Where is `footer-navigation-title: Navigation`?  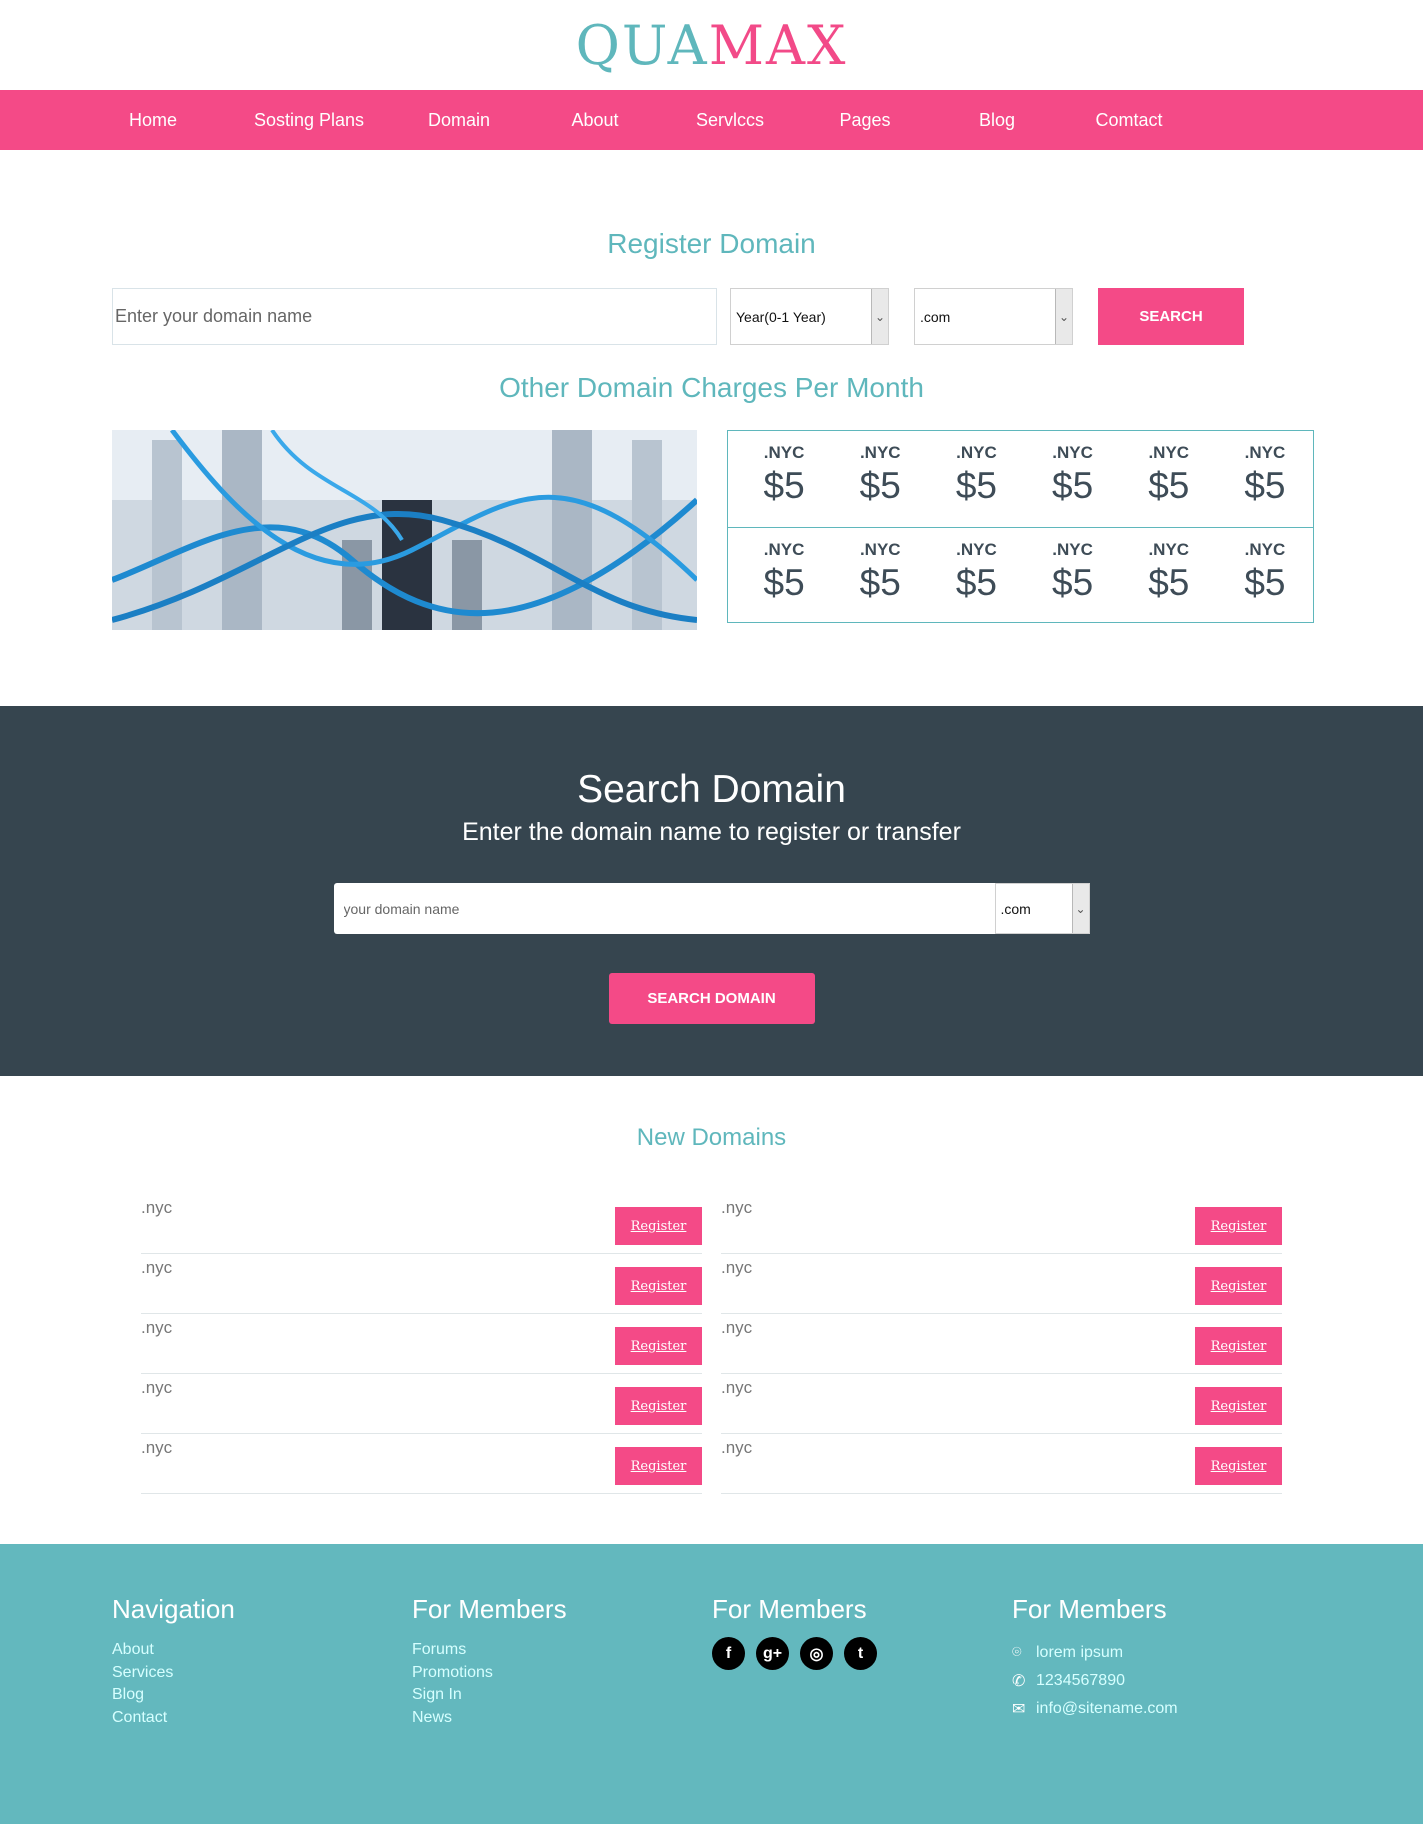 footer-navigation-title: Navigation is located at coordinates (173, 1609).